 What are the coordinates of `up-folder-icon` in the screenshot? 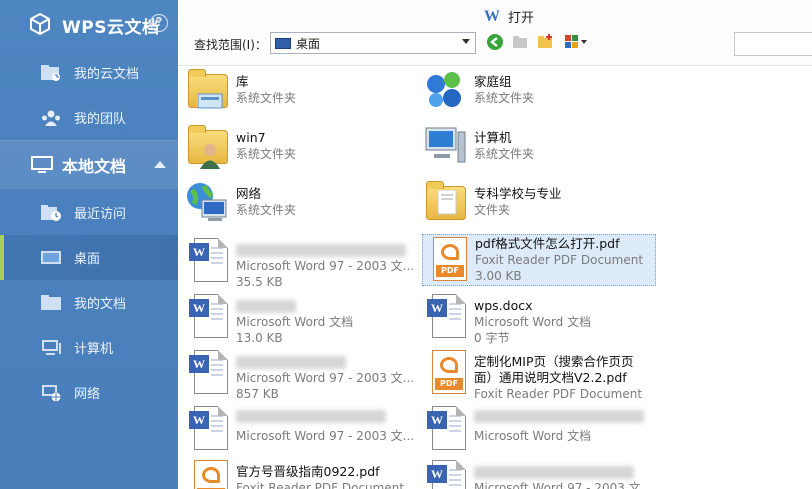 It's located at (520, 43).